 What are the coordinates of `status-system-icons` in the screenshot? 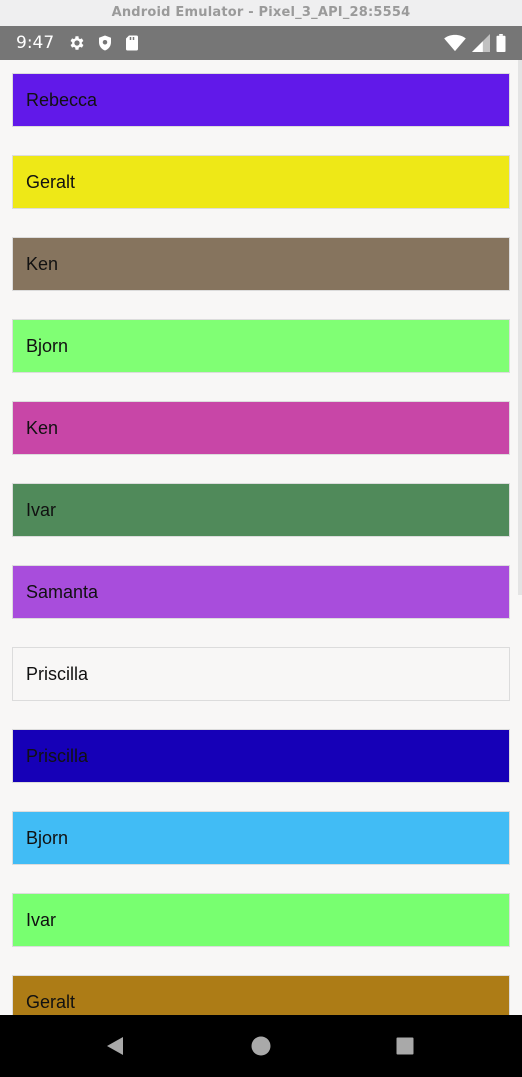 It's located at (475, 43).